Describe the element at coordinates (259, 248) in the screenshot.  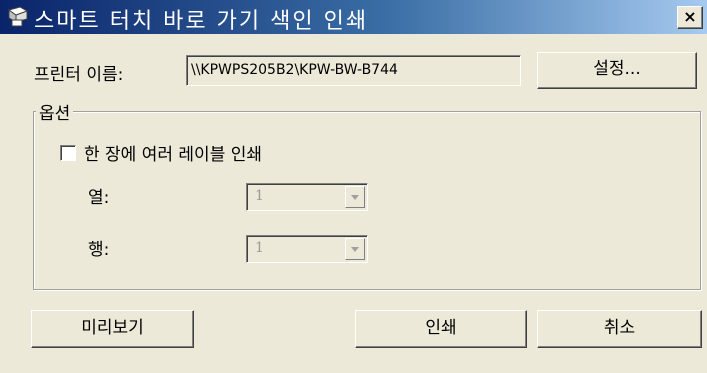
I see `rows-value: 1` at that location.